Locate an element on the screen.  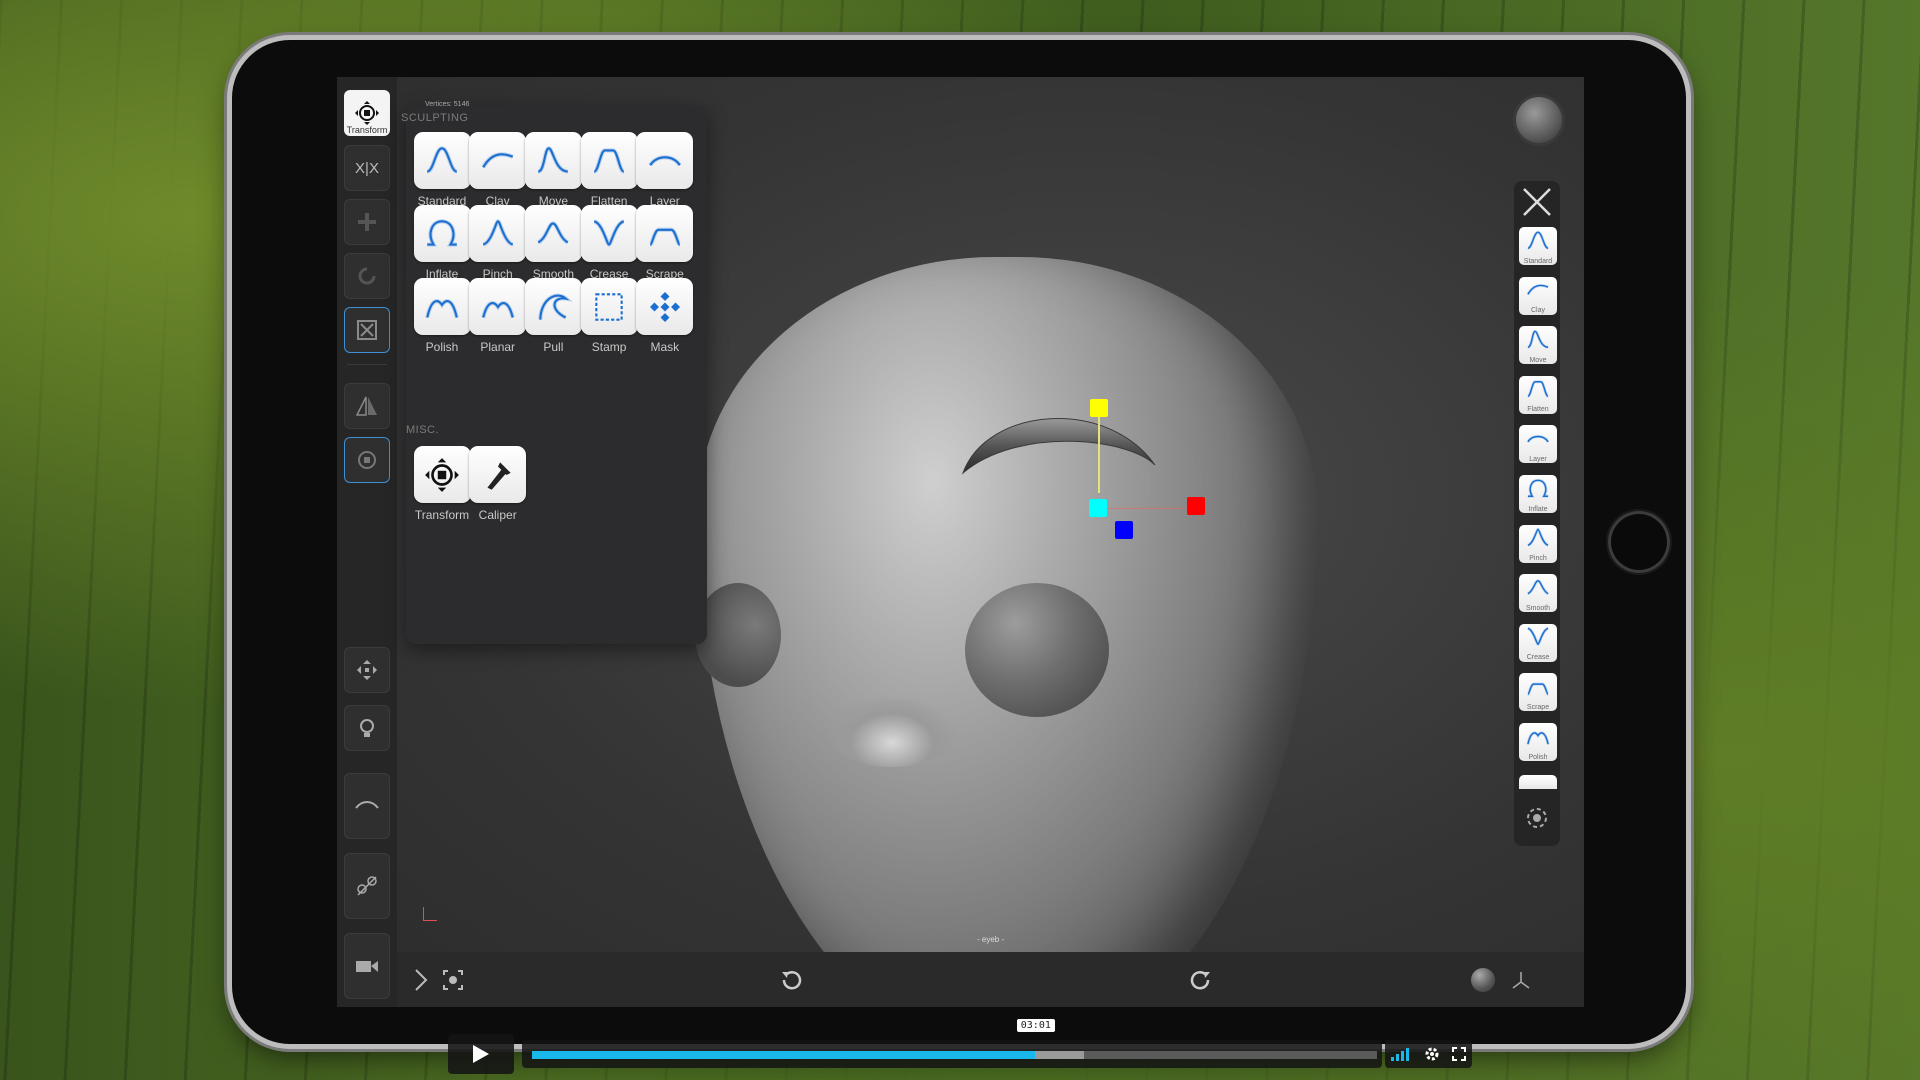
brush-mask: Mask is located at coordinates (665, 316).